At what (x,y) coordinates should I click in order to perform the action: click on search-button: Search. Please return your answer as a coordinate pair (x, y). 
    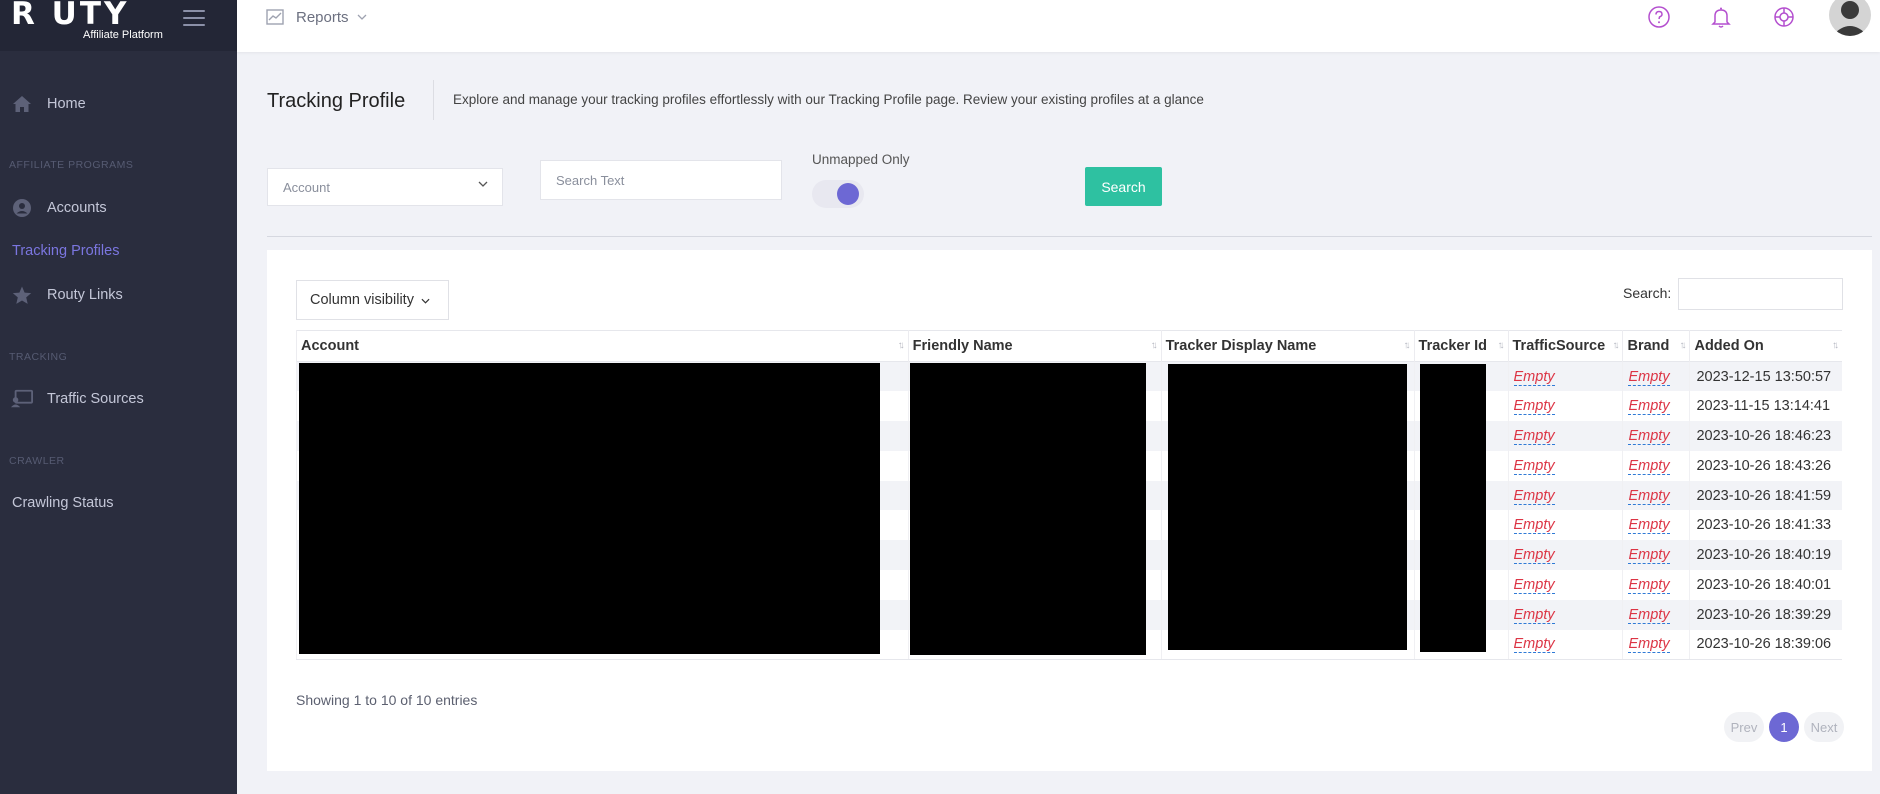
    Looking at the image, I should click on (1123, 186).